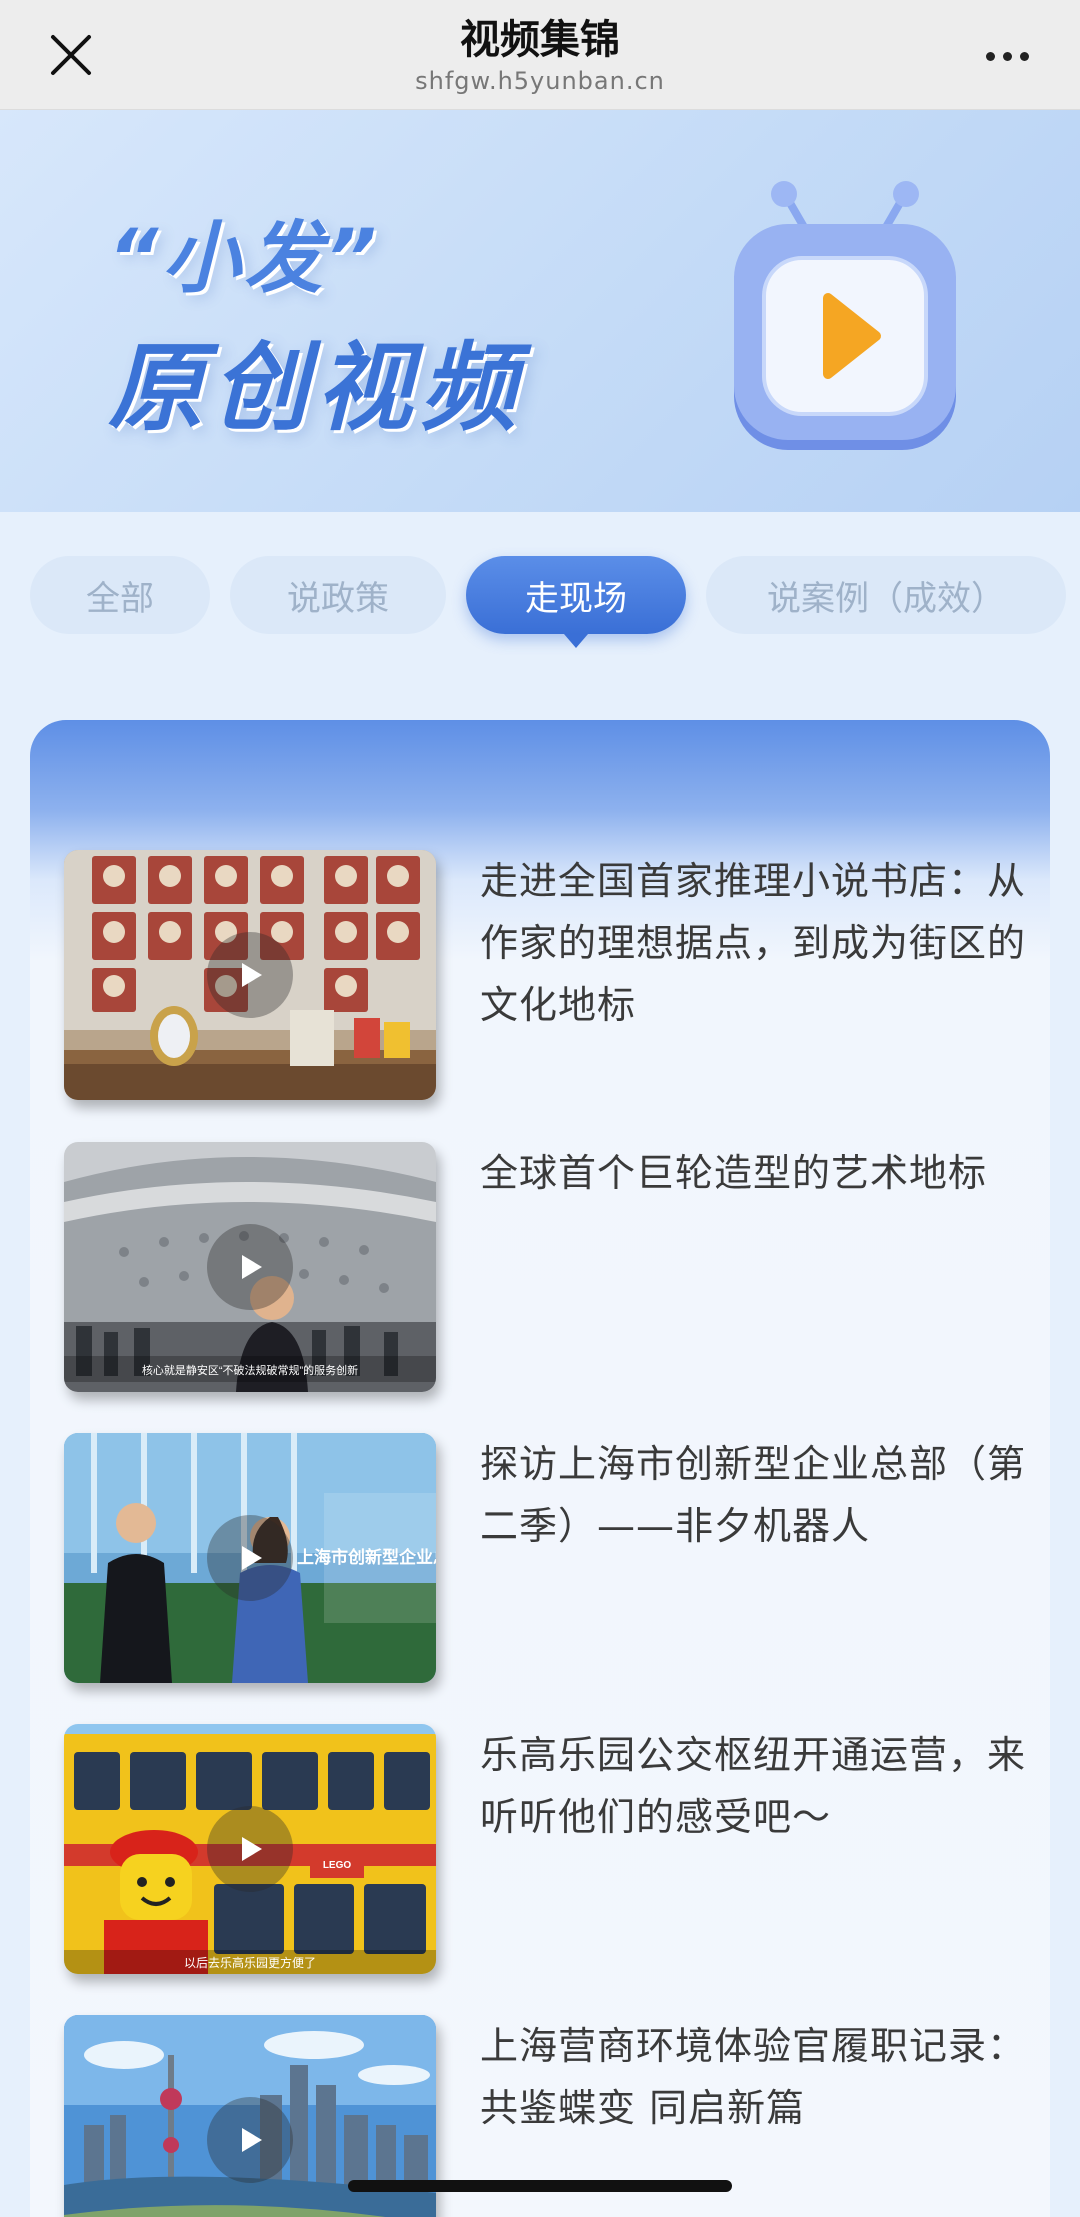 The height and width of the screenshot is (2217, 1080). Describe the element at coordinates (120, 595) in the screenshot. I see `tab-all: 全部` at that location.